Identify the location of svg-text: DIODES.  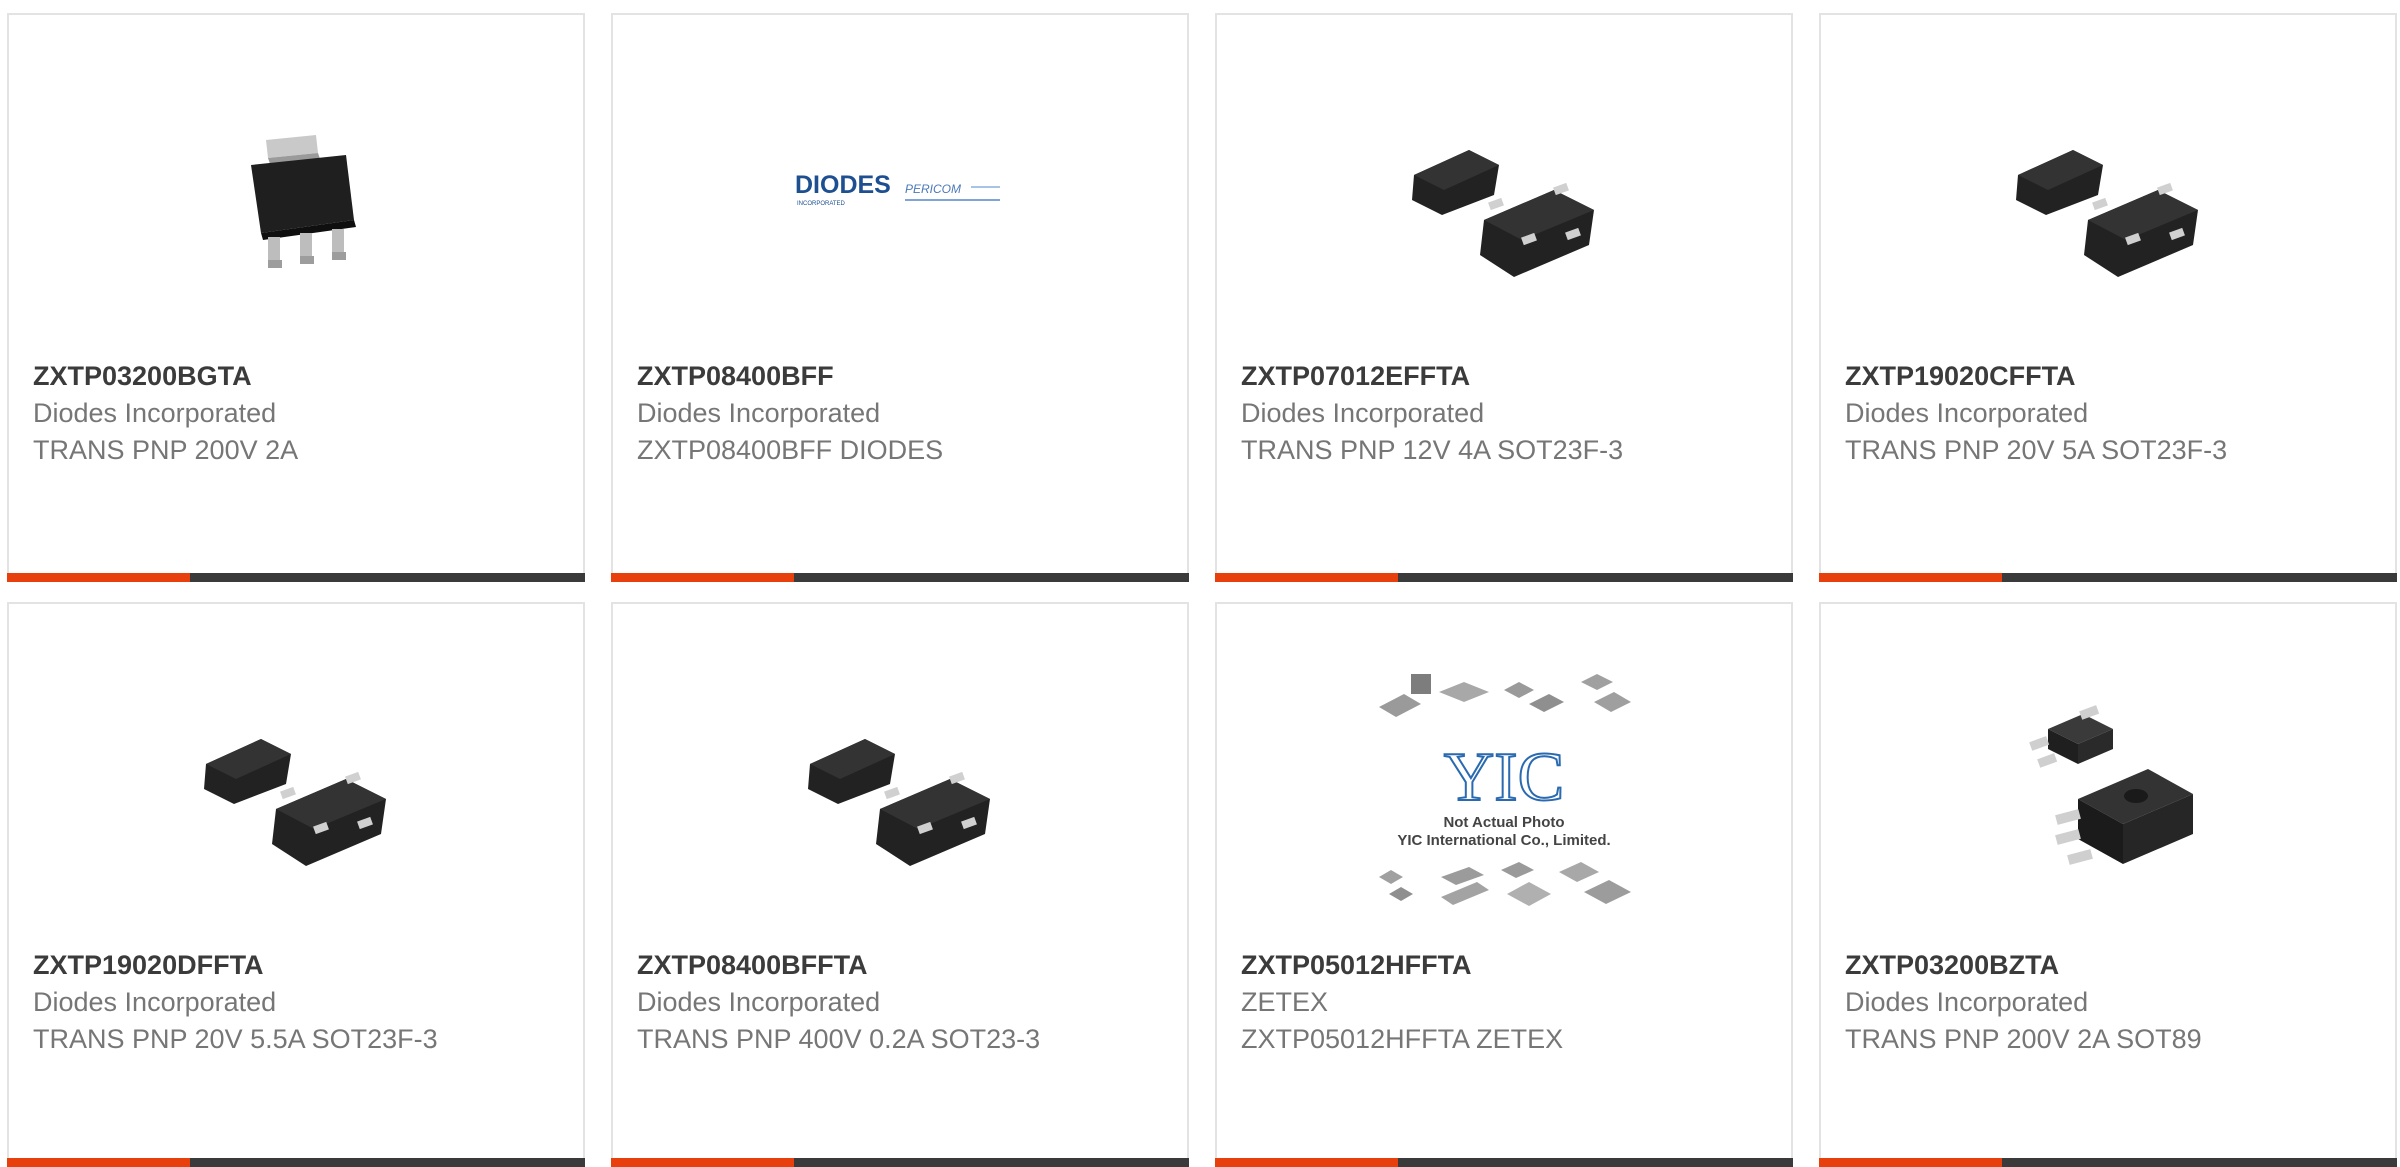
(843, 185).